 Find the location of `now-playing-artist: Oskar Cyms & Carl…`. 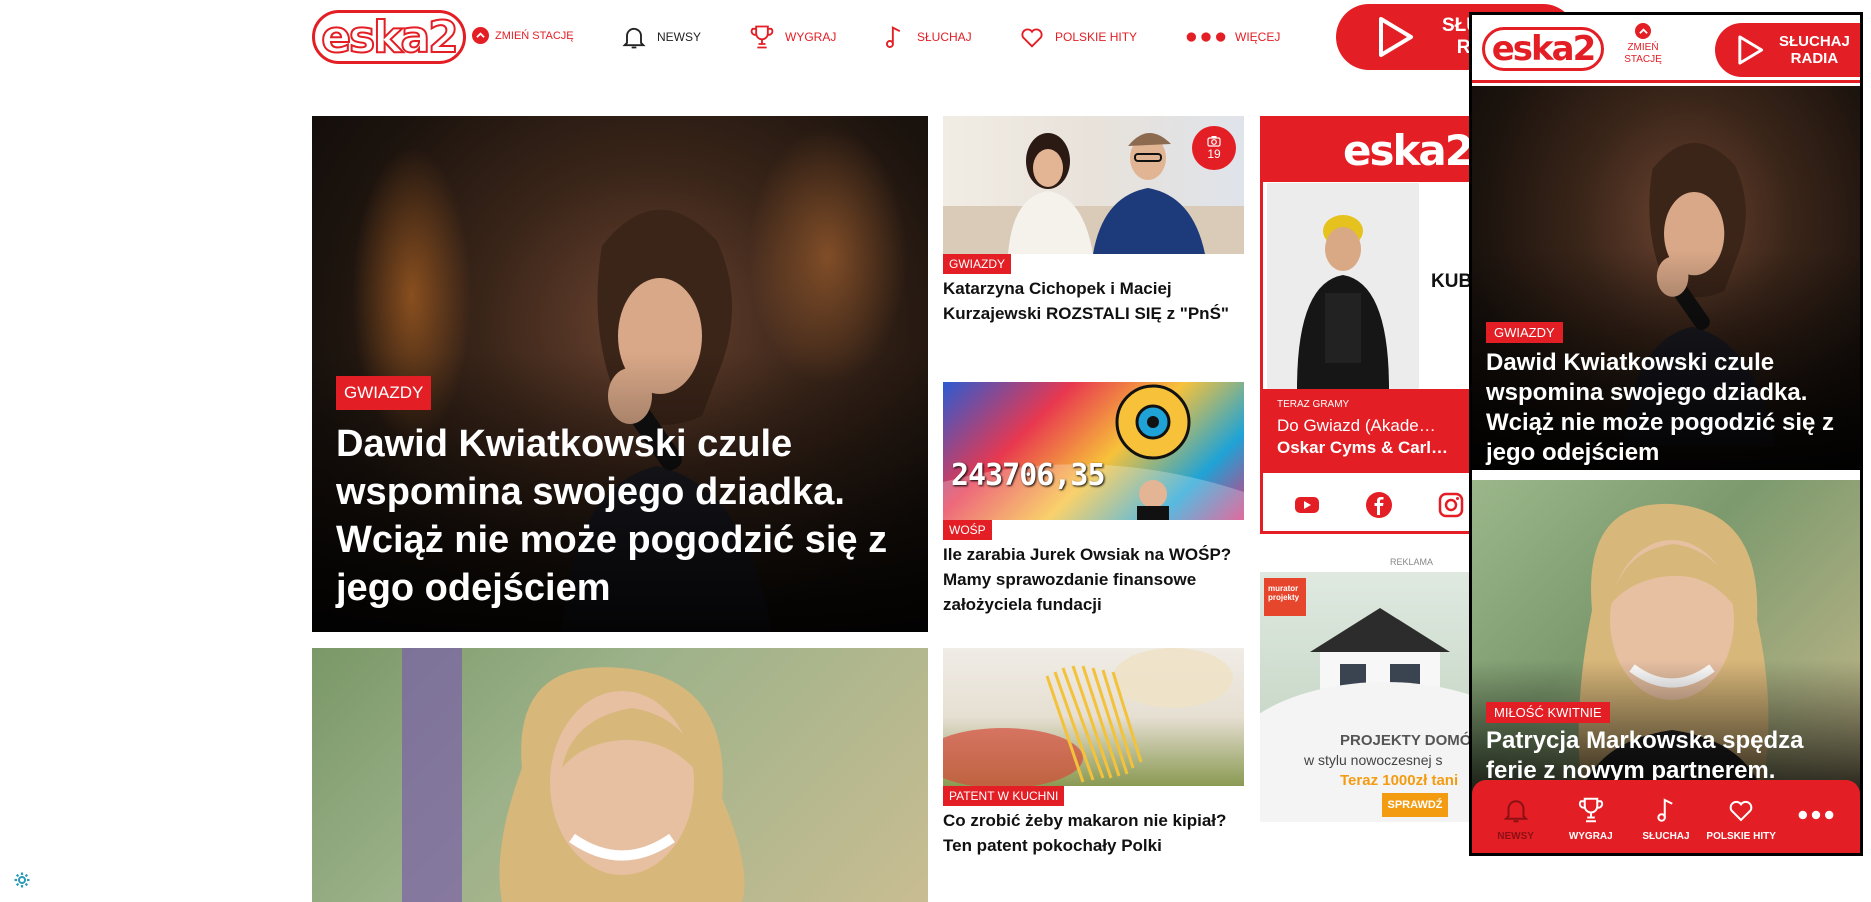

now-playing-artist: Oskar Cyms & Carl… is located at coordinates (1363, 447).